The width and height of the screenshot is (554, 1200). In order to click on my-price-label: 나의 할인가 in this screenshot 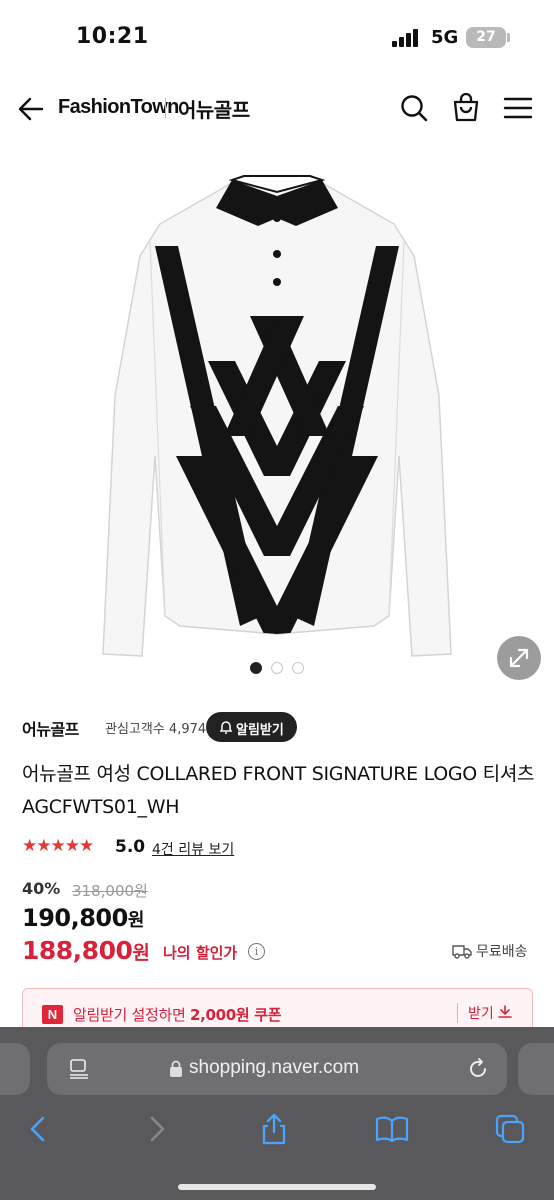, I will do `click(200, 953)`.